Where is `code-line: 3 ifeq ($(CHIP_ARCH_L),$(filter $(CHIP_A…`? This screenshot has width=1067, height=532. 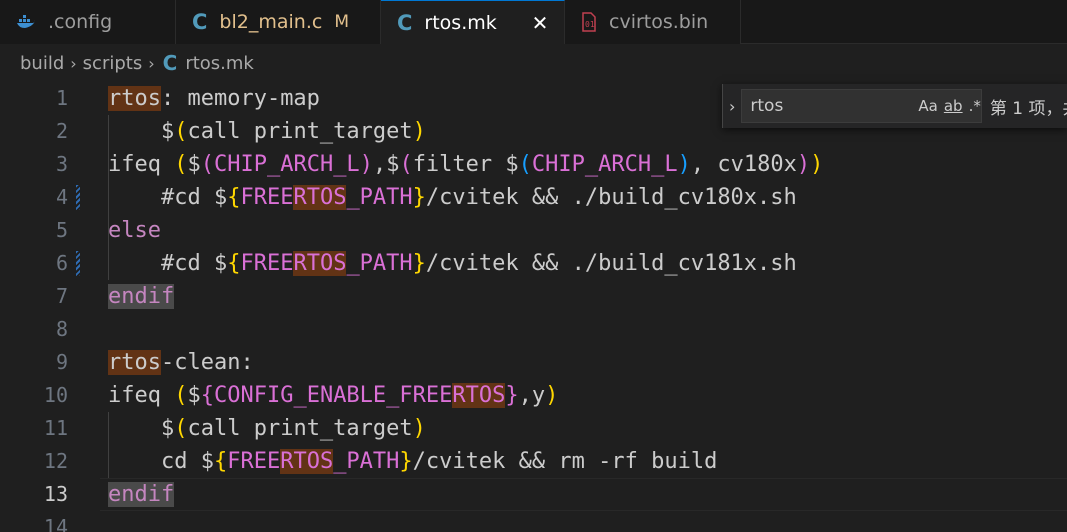
code-line: 3 ifeq ($(CHIP_ARCH_L),$(filter $(CHIP_A… is located at coordinates (533, 164).